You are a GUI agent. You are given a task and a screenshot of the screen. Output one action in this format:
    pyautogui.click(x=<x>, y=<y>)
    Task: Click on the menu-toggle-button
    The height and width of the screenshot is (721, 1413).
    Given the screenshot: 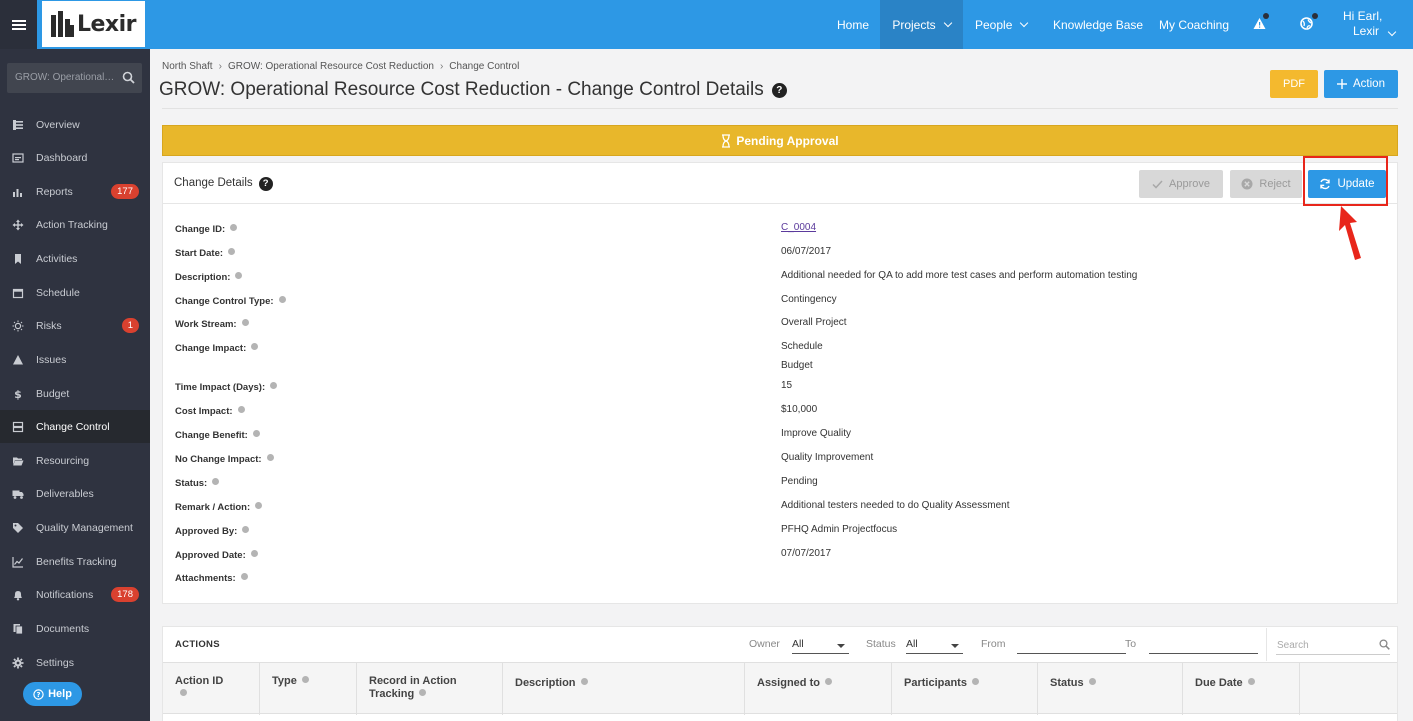 What is the action you would take?
    pyautogui.click(x=18, y=24)
    